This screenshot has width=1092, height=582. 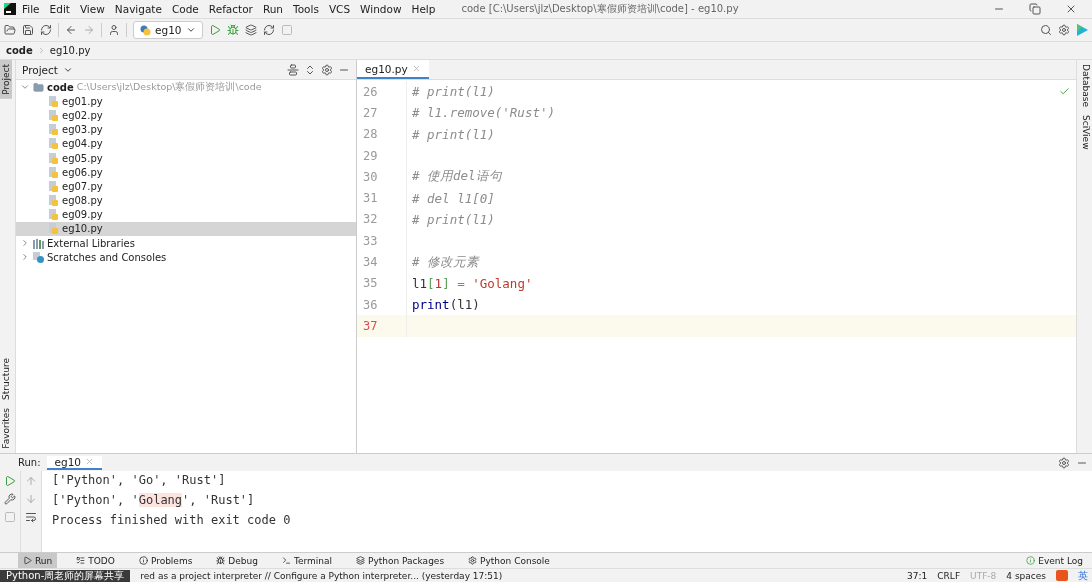 What do you see at coordinates (1046, 30) in the screenshot?
I see `search-icon` at bounding box center [1046, 30].